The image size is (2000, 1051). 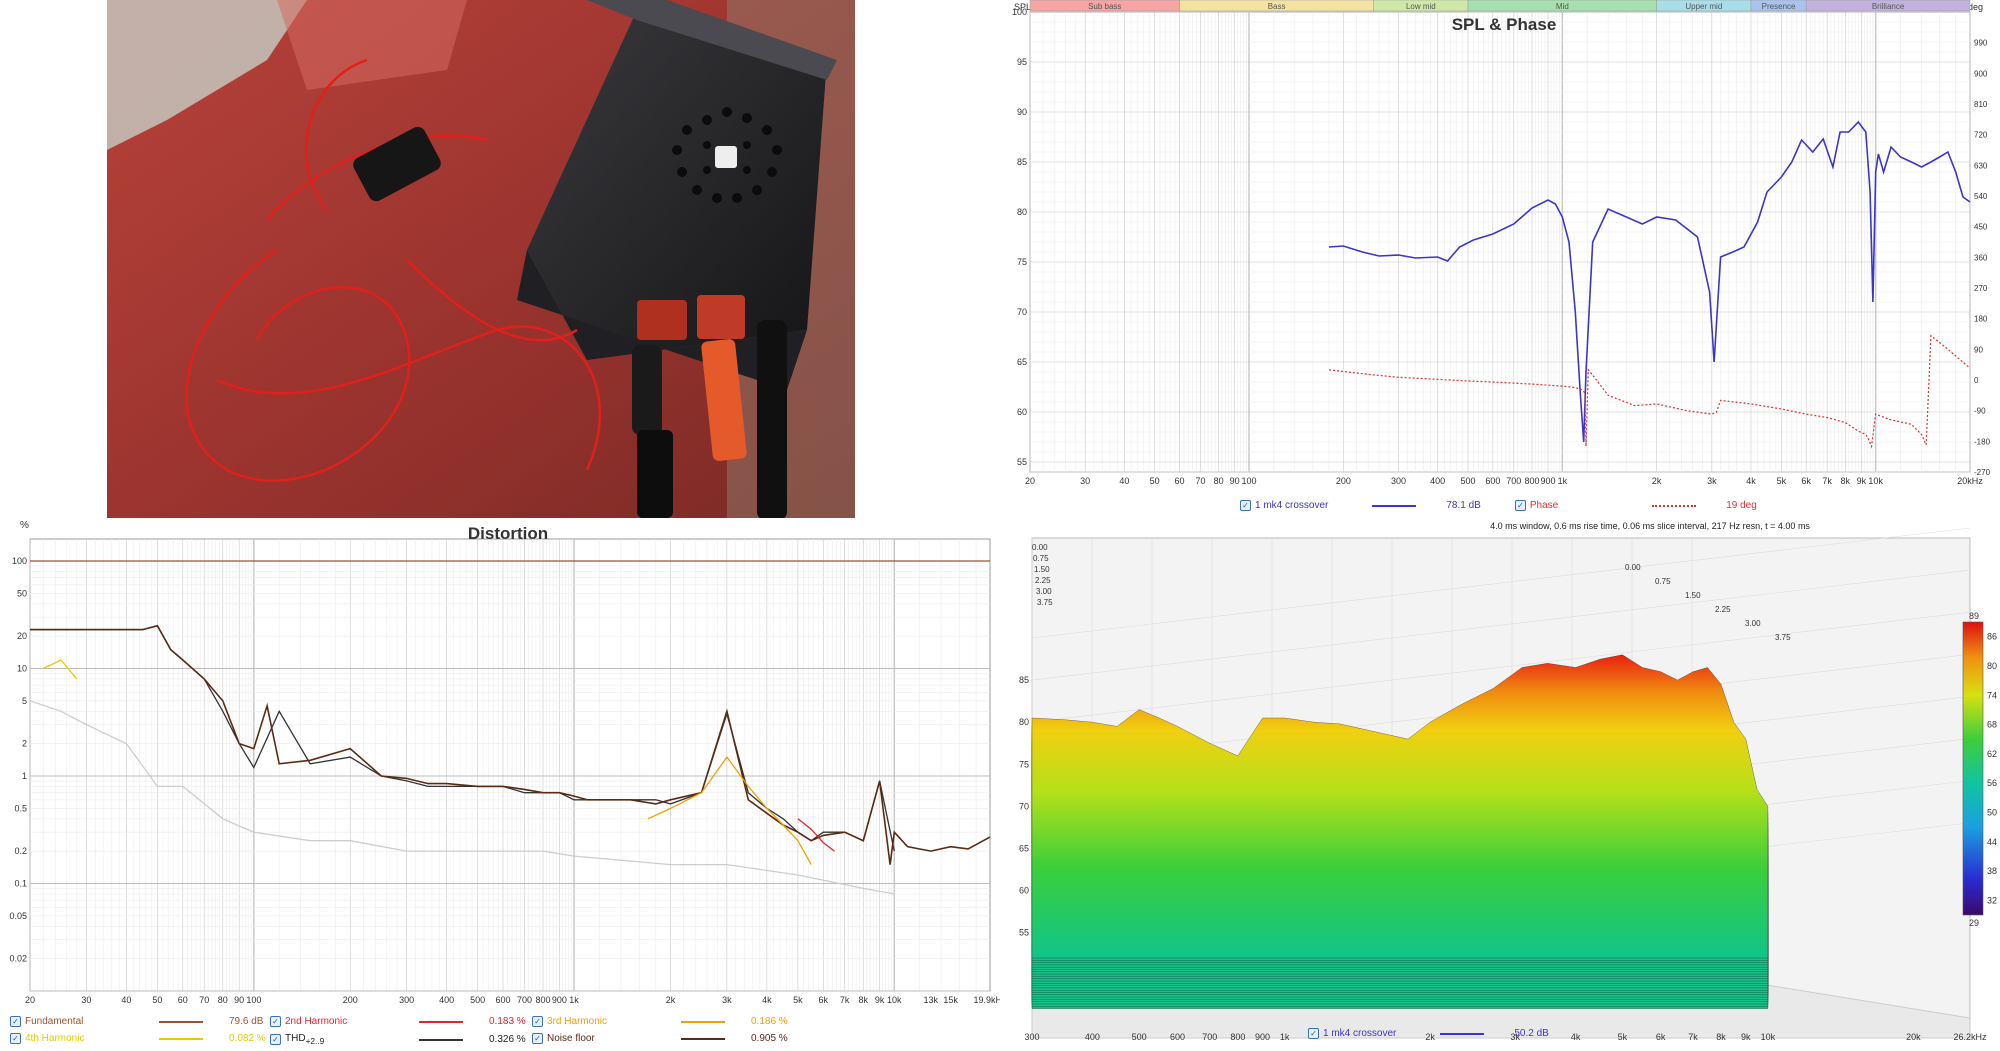 I want to click on colorbar-tick: 50, so click(x=1992, y=812).